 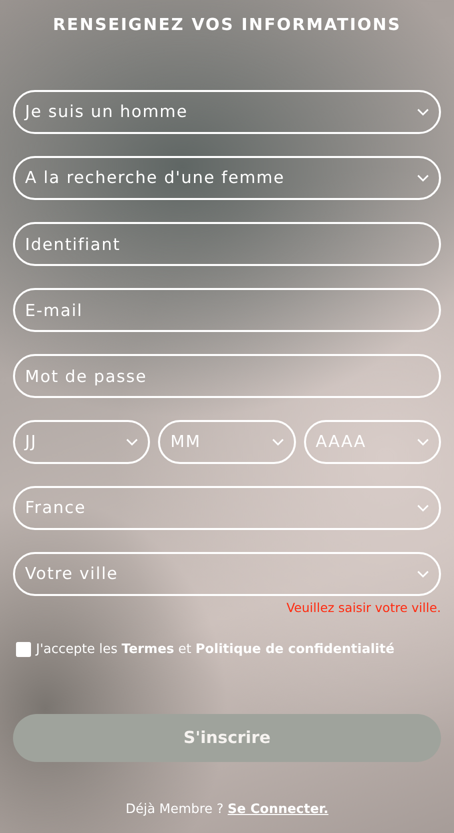 I want to click on form-title: RENSEIGNEZ VOS INFORMATIONS, so click(x=227, y=25).